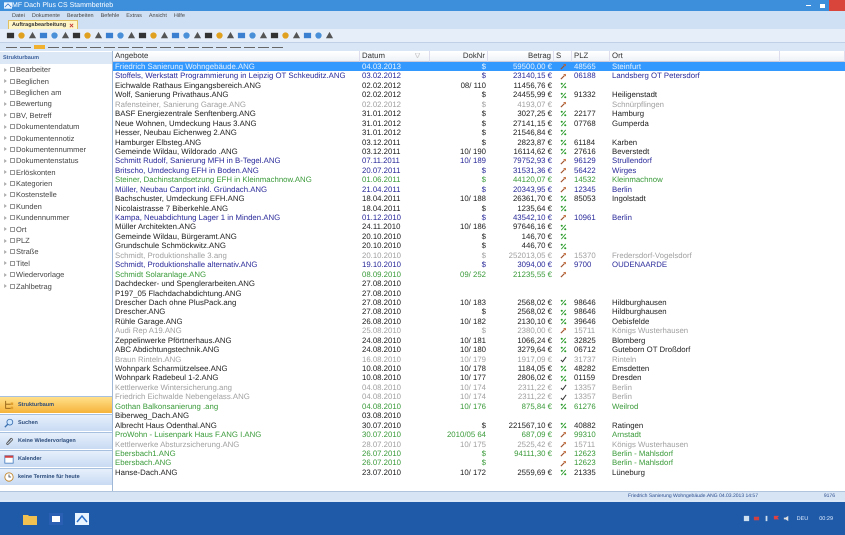 The width and height of the screenshot is (845, 535). Describe the element at coordinates (417, 55) in the screenshot. I see `sort-icon` at that location.